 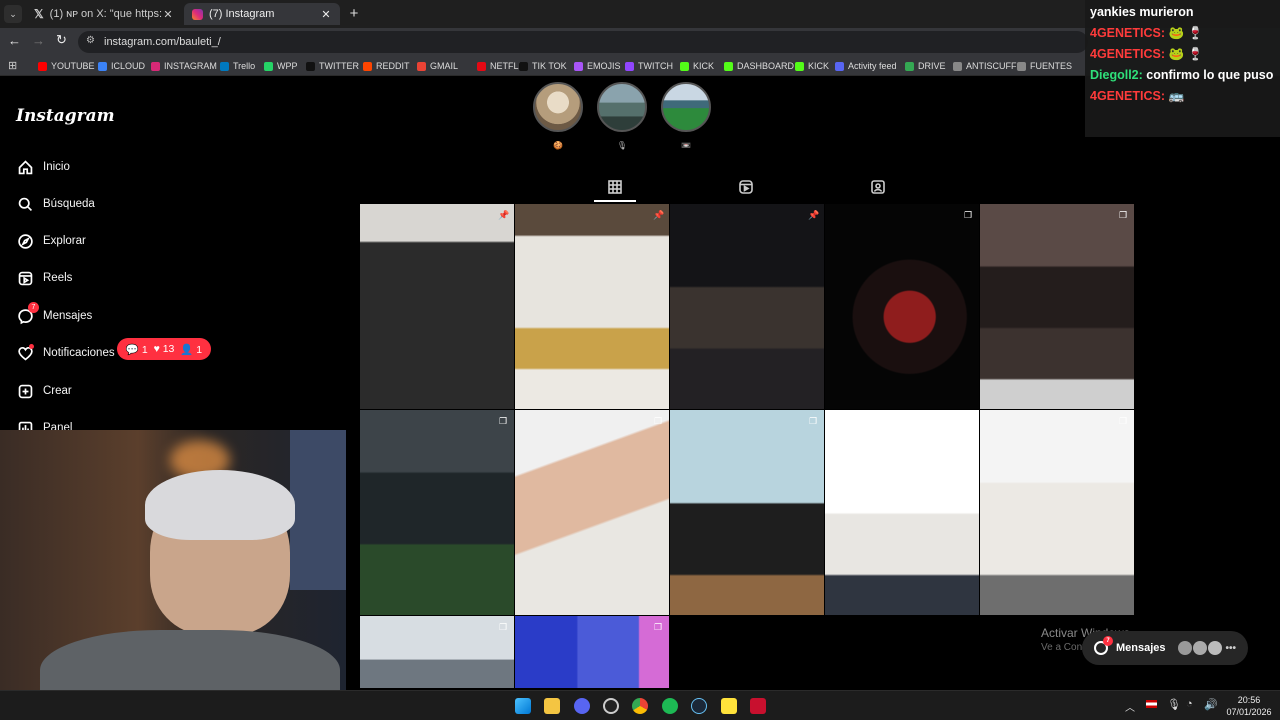 I want to click on bookmark-icloud: ICLOUD, so click(x=121, y=66).